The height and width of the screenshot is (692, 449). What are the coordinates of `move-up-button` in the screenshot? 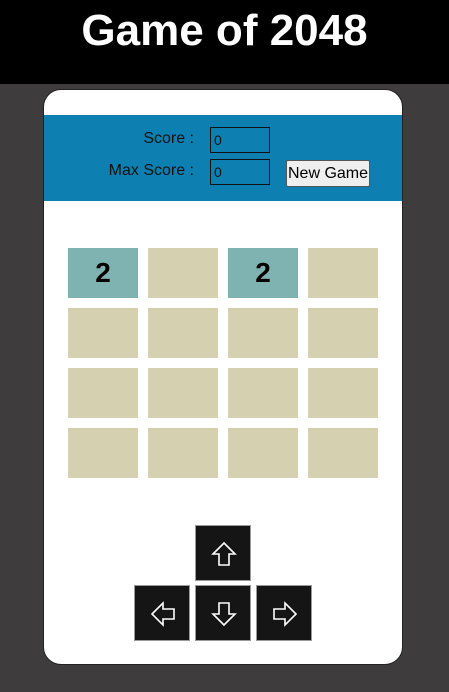 It's located at (223, 553).